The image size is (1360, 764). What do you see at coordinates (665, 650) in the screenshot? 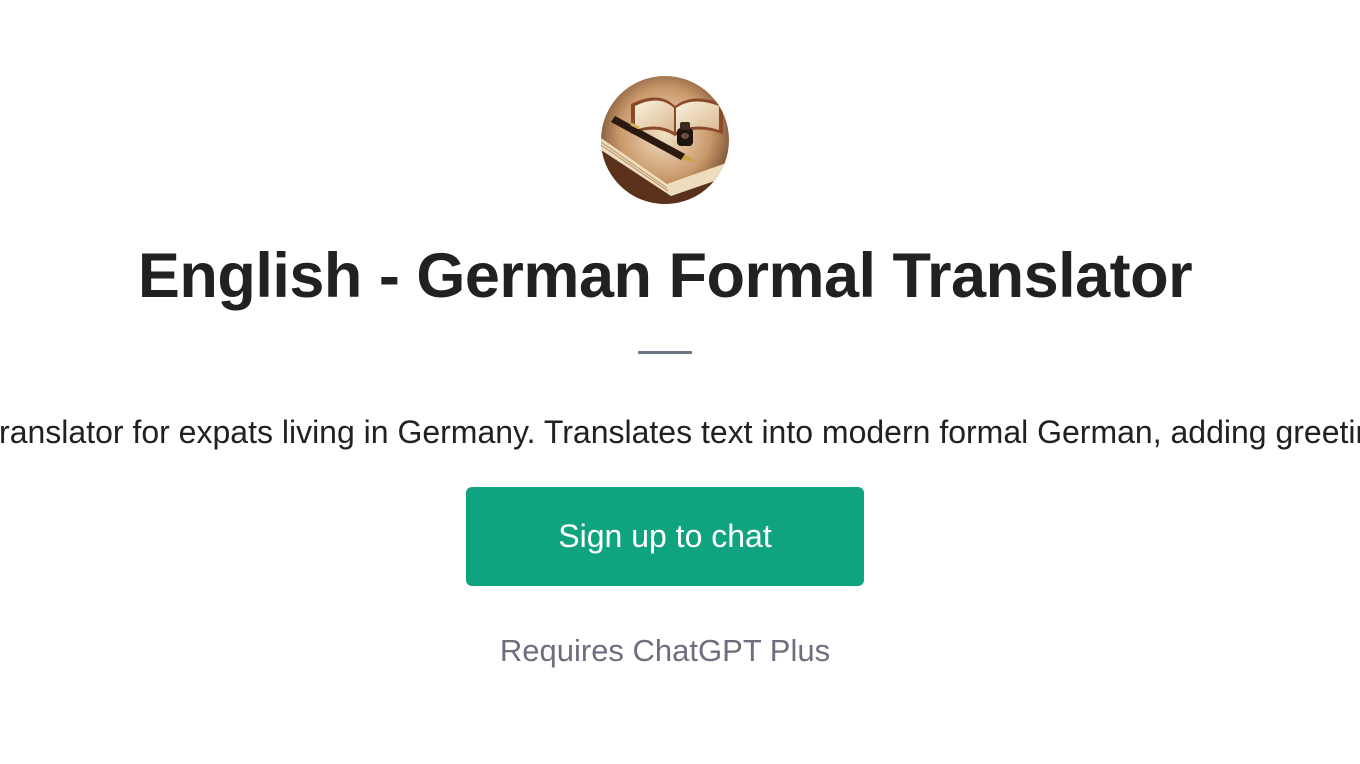
I see `plan-requirement-text: Requires ChatGPT Plus` at bounding box center [665, 650].